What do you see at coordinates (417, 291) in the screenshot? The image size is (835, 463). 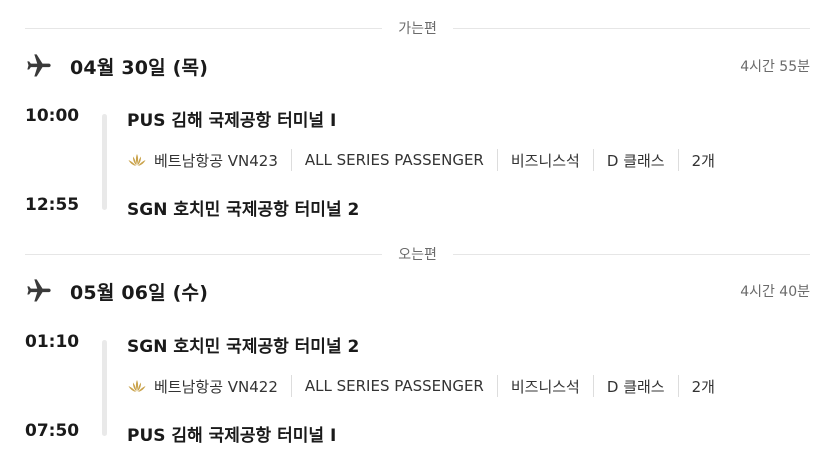 I see `inbound-header: 05월 06일 (수) 4시간 40분` at bounding box center [417, 291].